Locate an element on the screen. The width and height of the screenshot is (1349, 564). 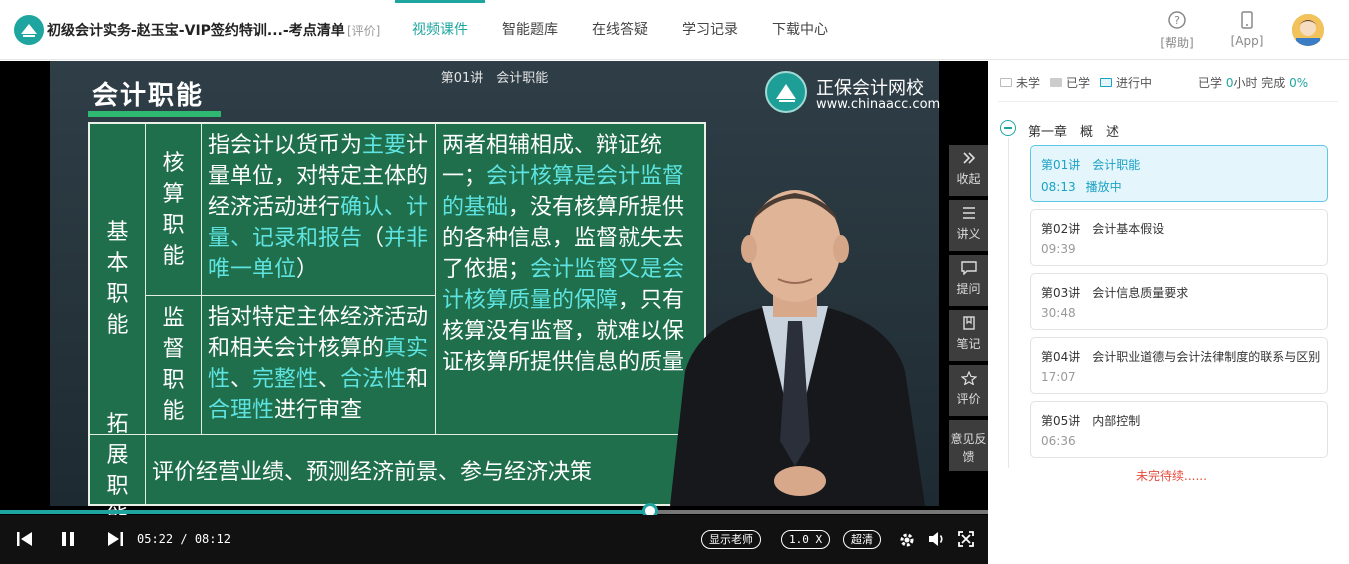
heading-underline is located at coordinates (154, 114).